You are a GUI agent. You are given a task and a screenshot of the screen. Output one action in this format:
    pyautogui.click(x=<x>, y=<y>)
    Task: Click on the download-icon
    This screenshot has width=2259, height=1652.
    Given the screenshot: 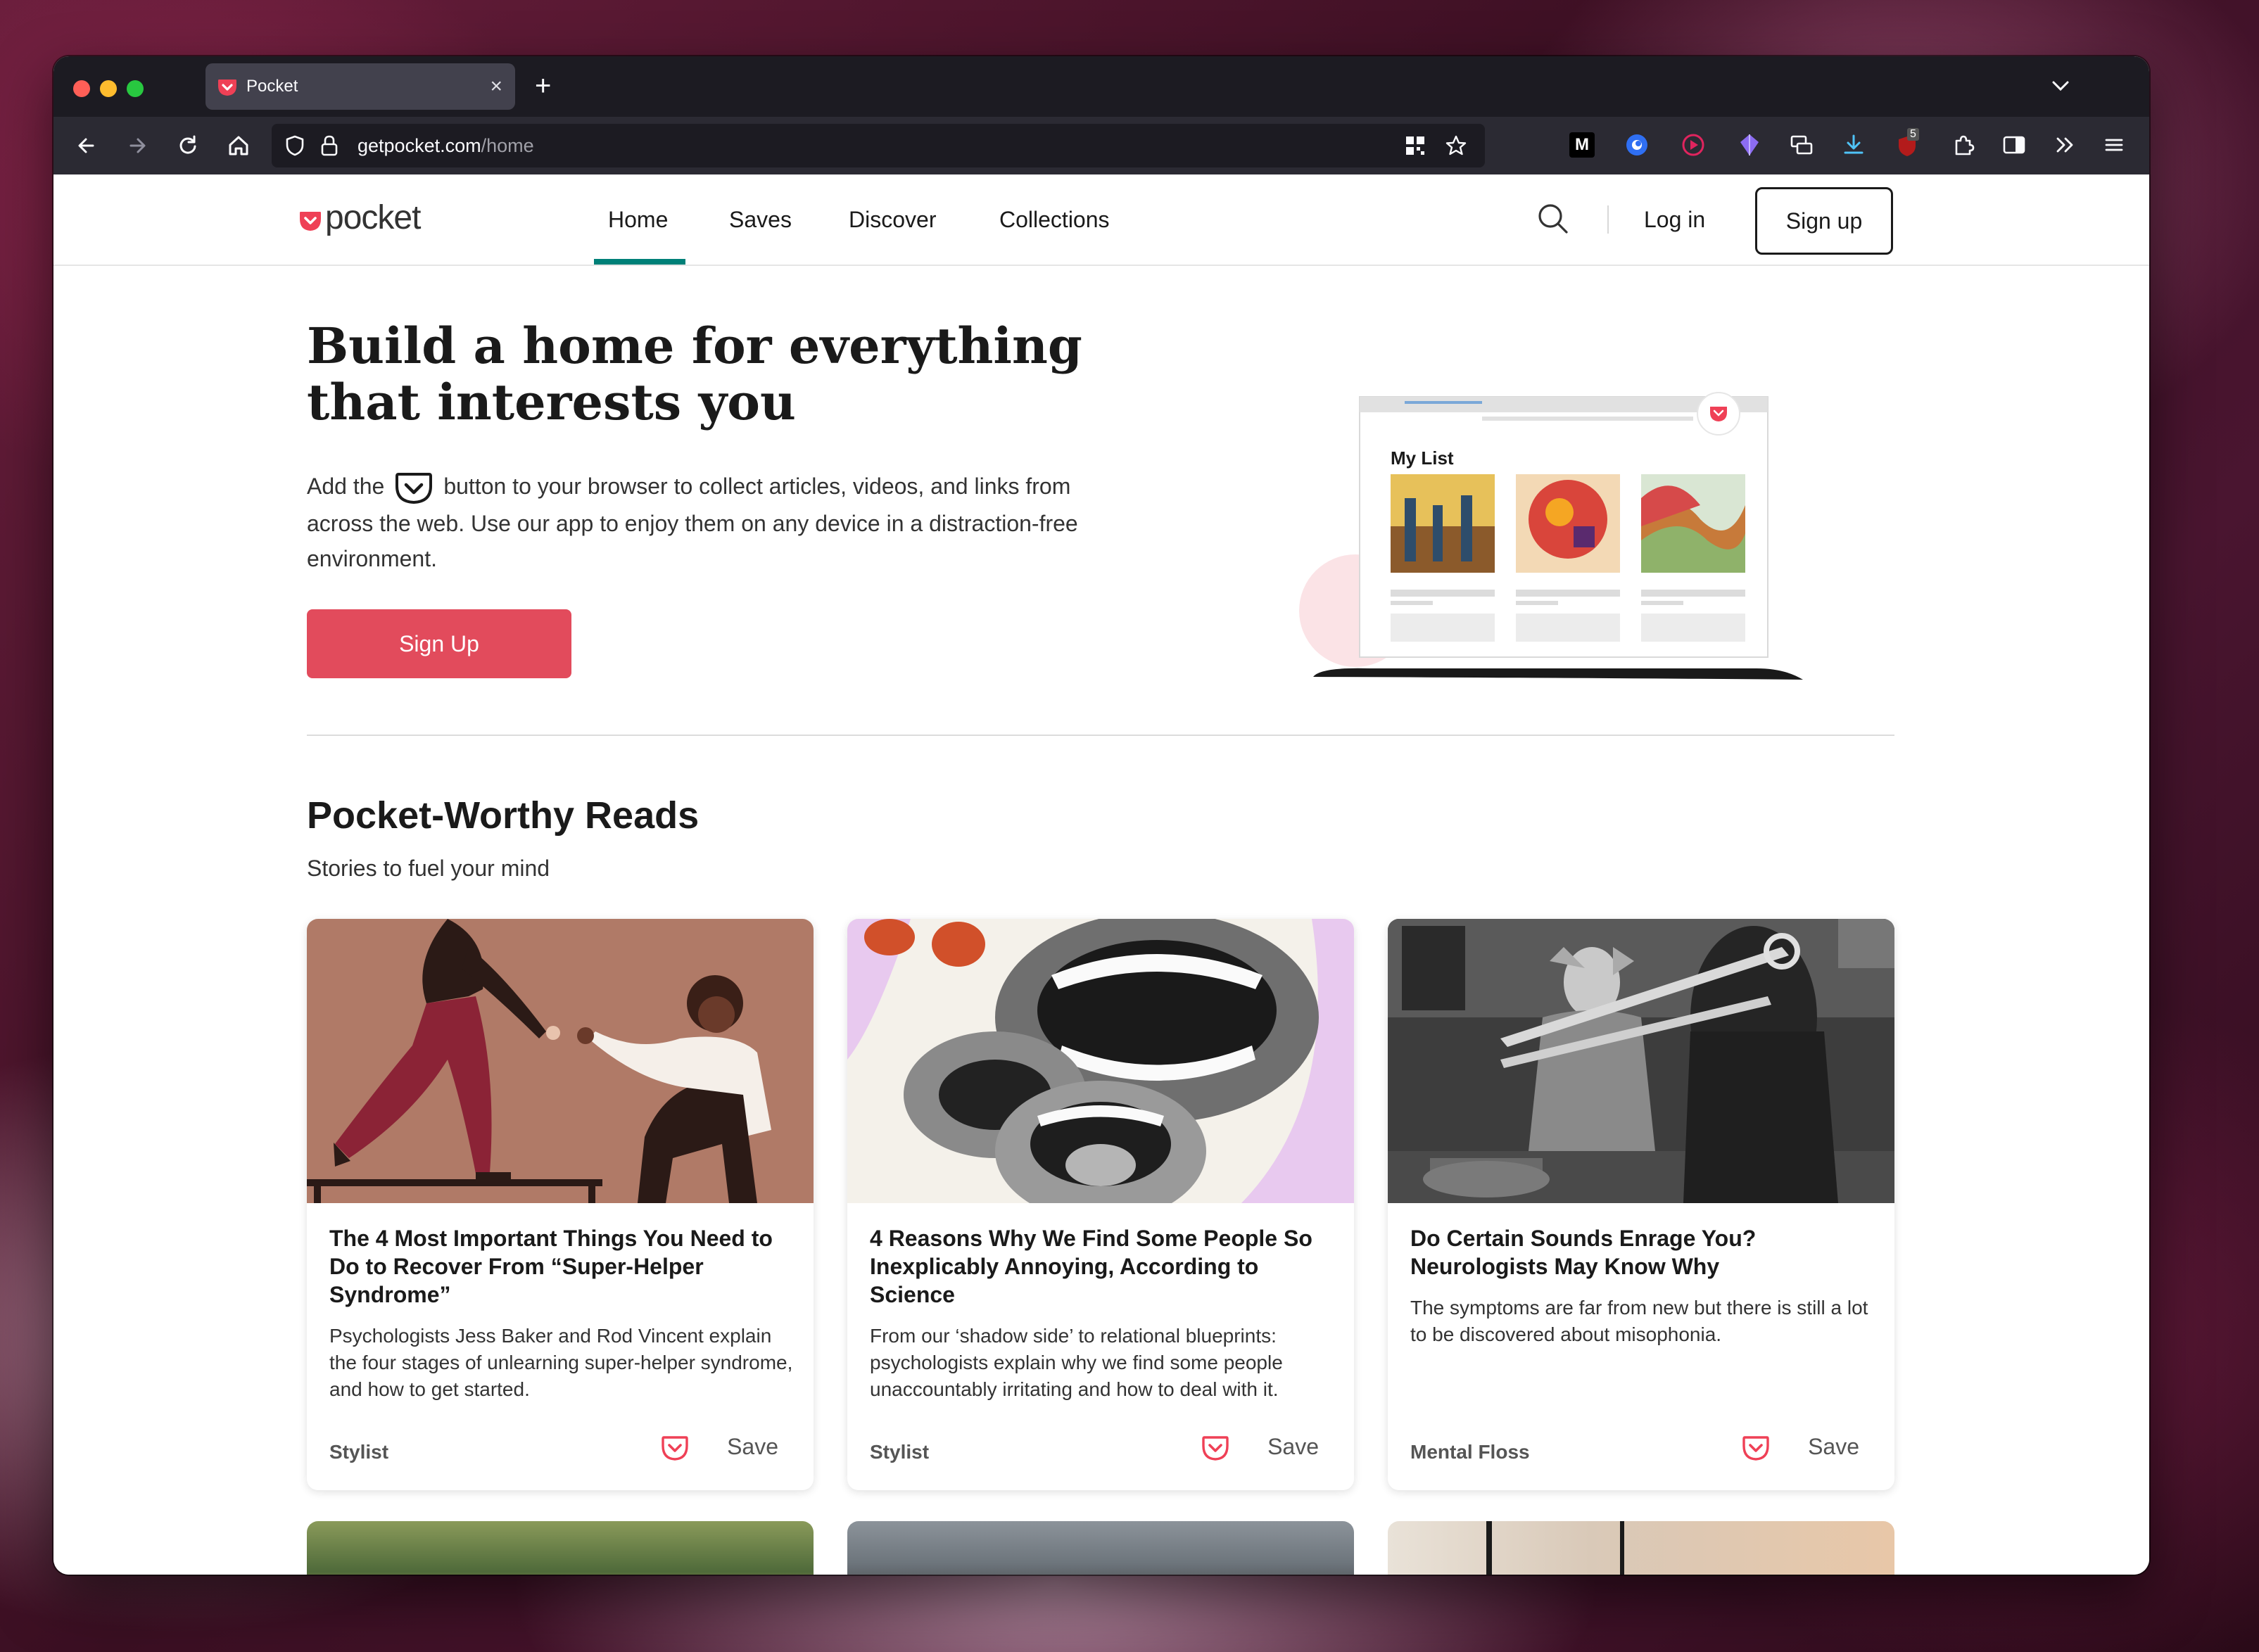 What is the action you would take?
    pyautogui.click(x=1853, y=145)
    